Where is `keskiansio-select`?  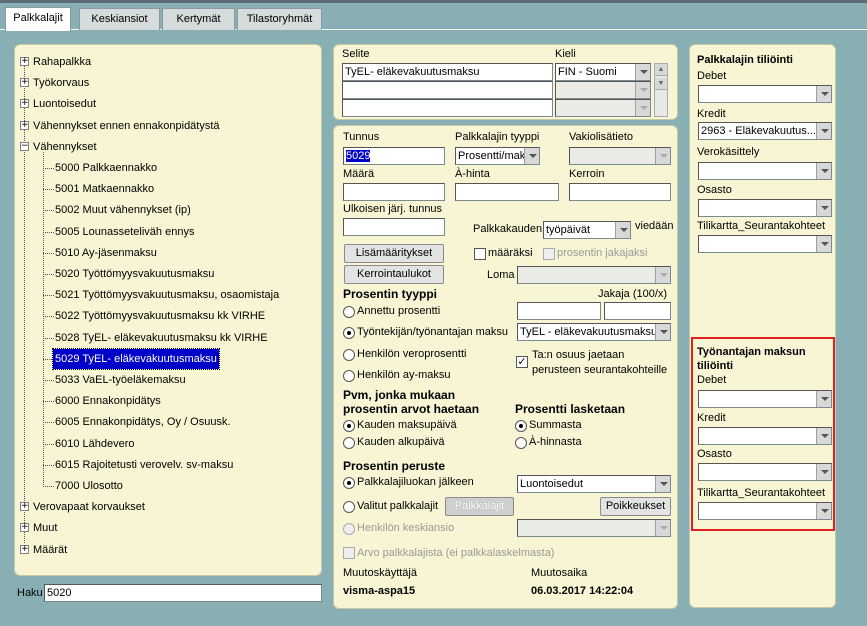 keskiansio-select is located at coordinates (594, 528).